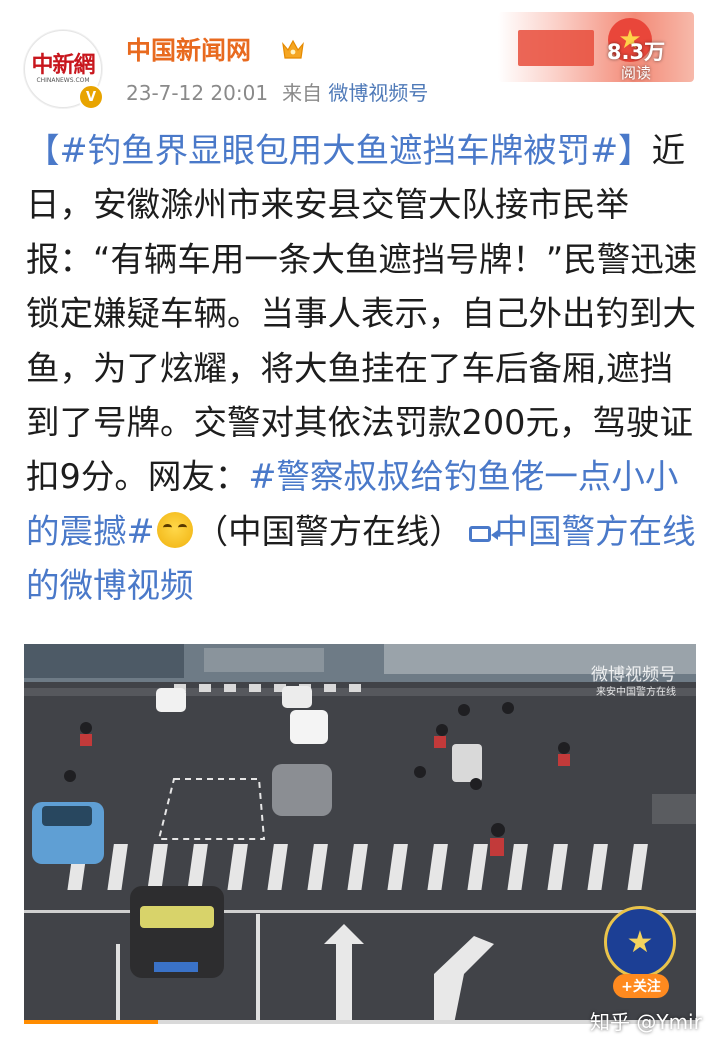  Describe the element at coordinates (63, 80) in the screenshot. I see `avatar-logo-sub: CHINANEWS.COM` at that location.